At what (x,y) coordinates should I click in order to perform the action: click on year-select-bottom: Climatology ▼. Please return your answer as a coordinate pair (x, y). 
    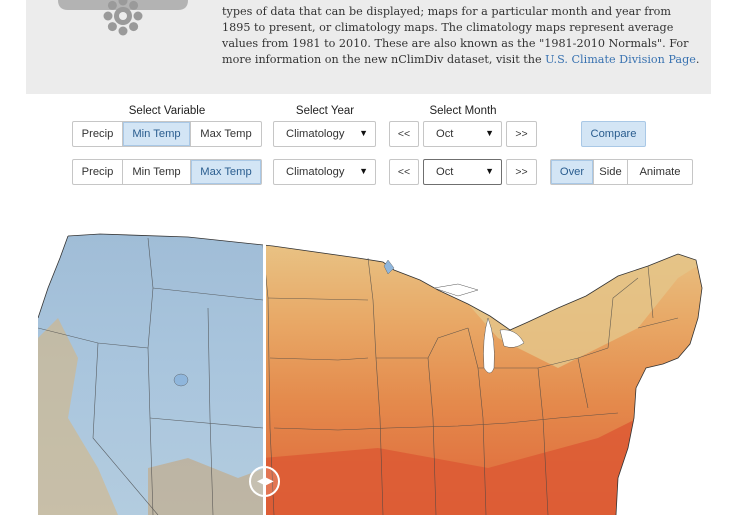
    Looking at the image, I should click on (324, 172).